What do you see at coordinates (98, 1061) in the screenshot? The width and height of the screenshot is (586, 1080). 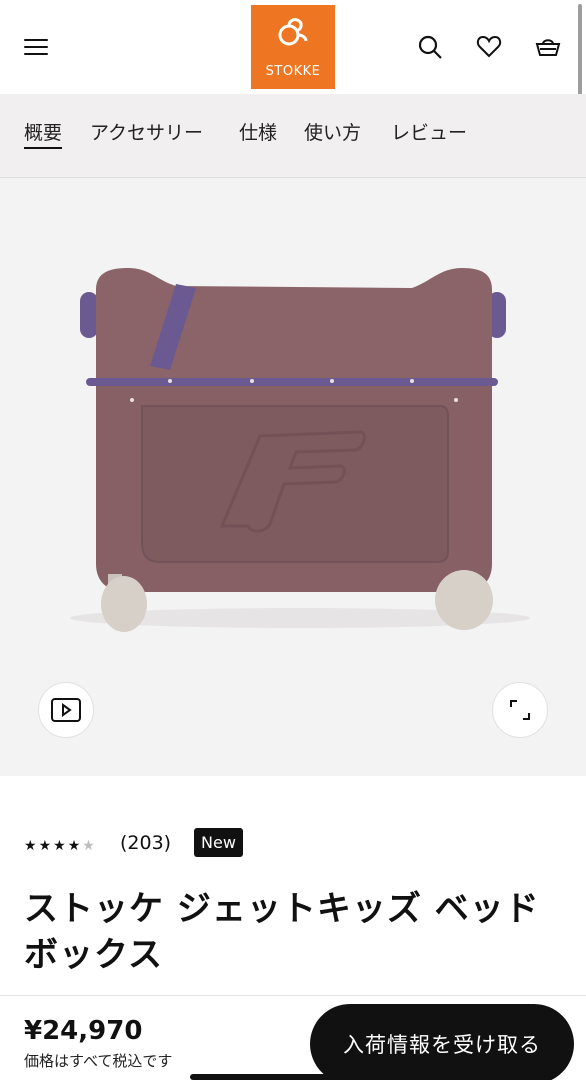 I see `tax-note: 価格はすべて税込です` at bounding box center [98, 1061].